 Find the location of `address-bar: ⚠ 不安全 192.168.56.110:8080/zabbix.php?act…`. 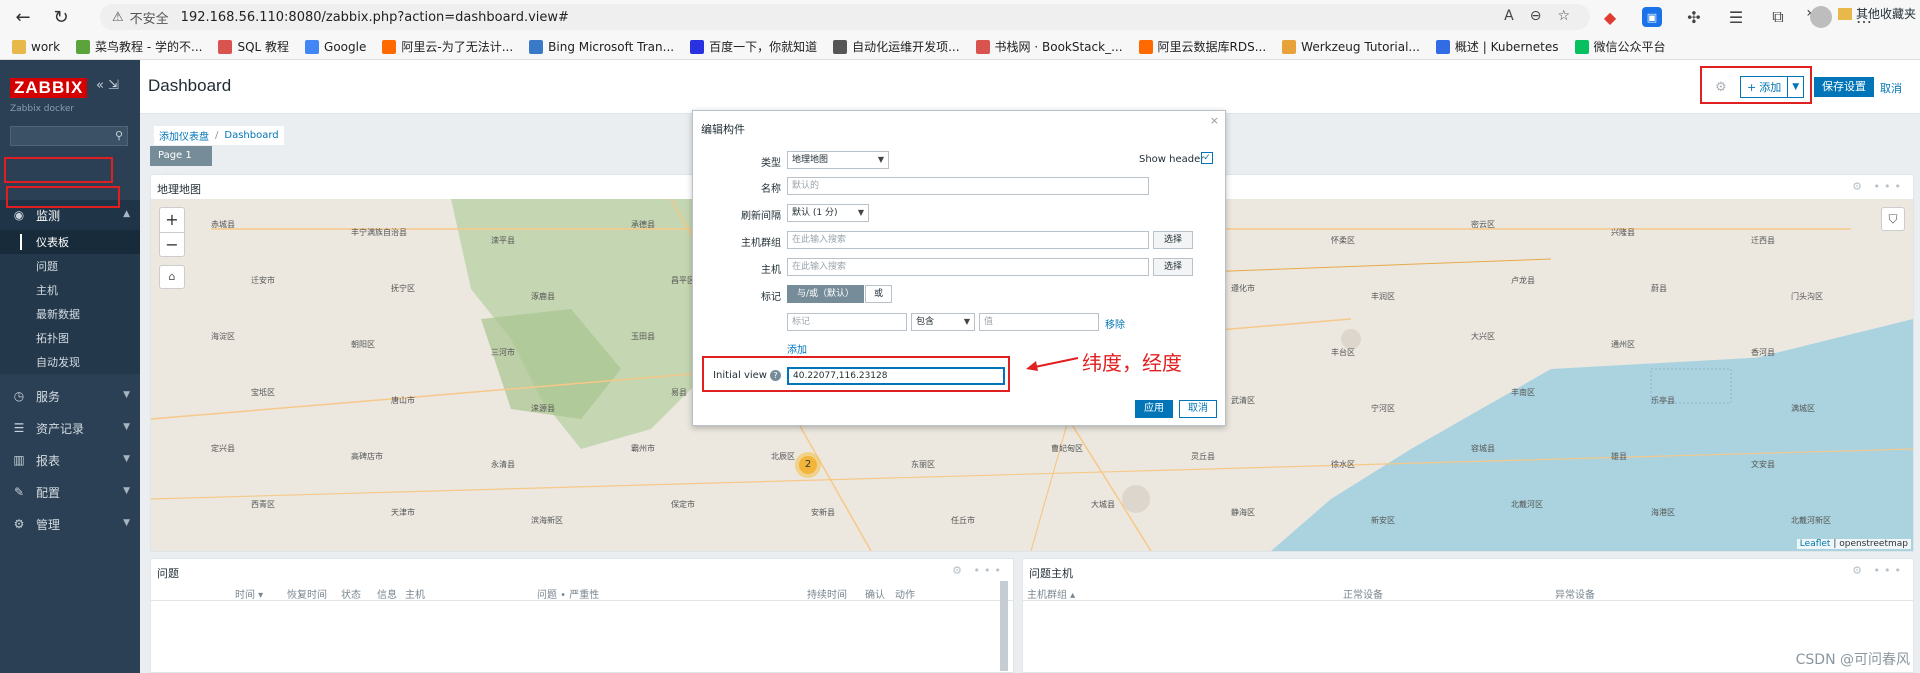

address-bar: ⚠ 不安全 192.168.56.110:8080/zabbix.php?act… is located at coordinates (845, 17).